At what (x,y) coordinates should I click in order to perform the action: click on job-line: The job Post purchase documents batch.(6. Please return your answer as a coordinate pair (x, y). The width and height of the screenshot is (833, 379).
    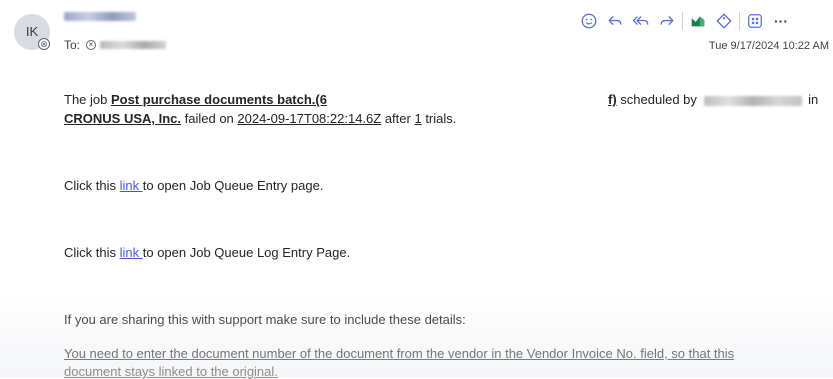
    Looking at the image, I should click on (195, 99).